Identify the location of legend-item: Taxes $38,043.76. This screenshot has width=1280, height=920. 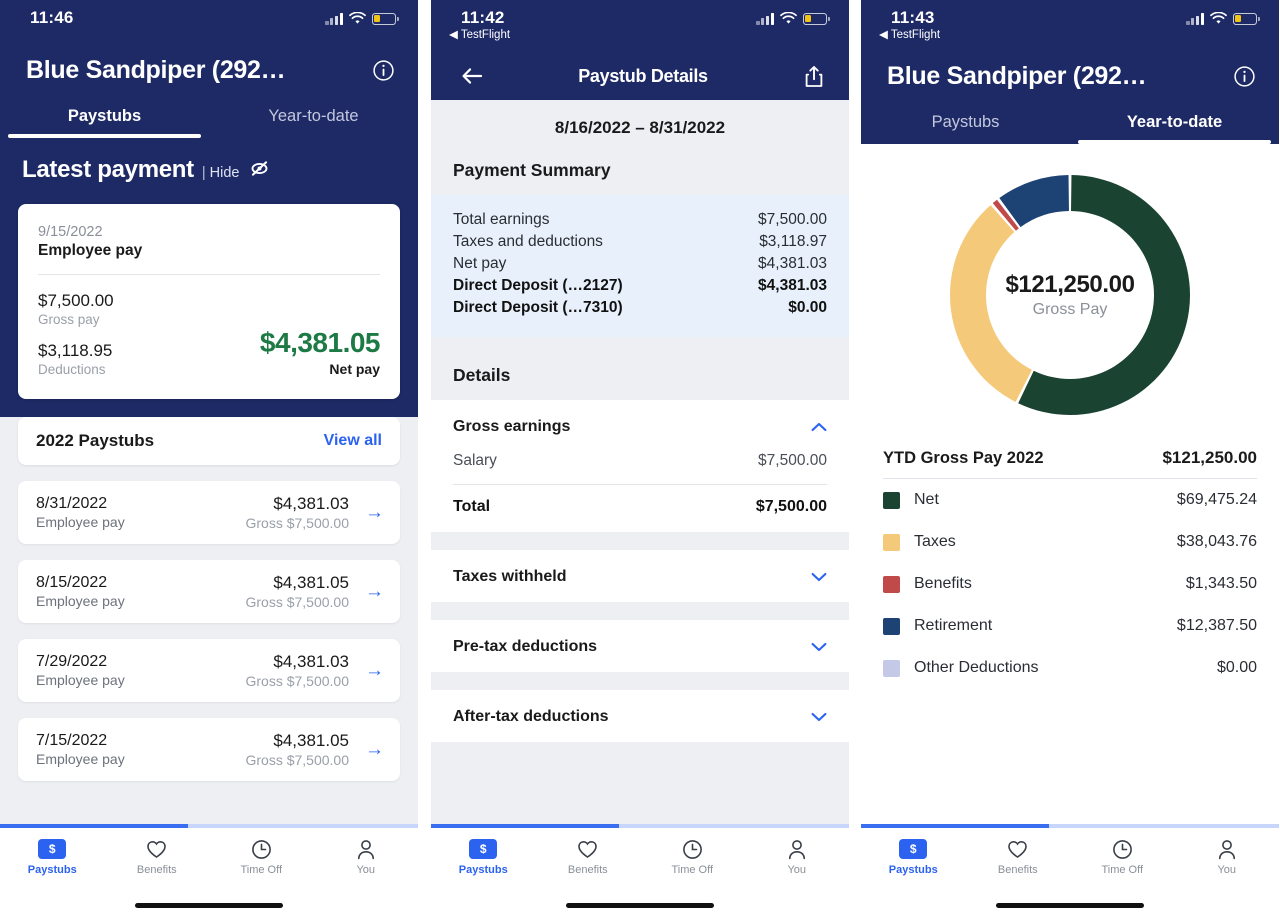
(1070, 542).